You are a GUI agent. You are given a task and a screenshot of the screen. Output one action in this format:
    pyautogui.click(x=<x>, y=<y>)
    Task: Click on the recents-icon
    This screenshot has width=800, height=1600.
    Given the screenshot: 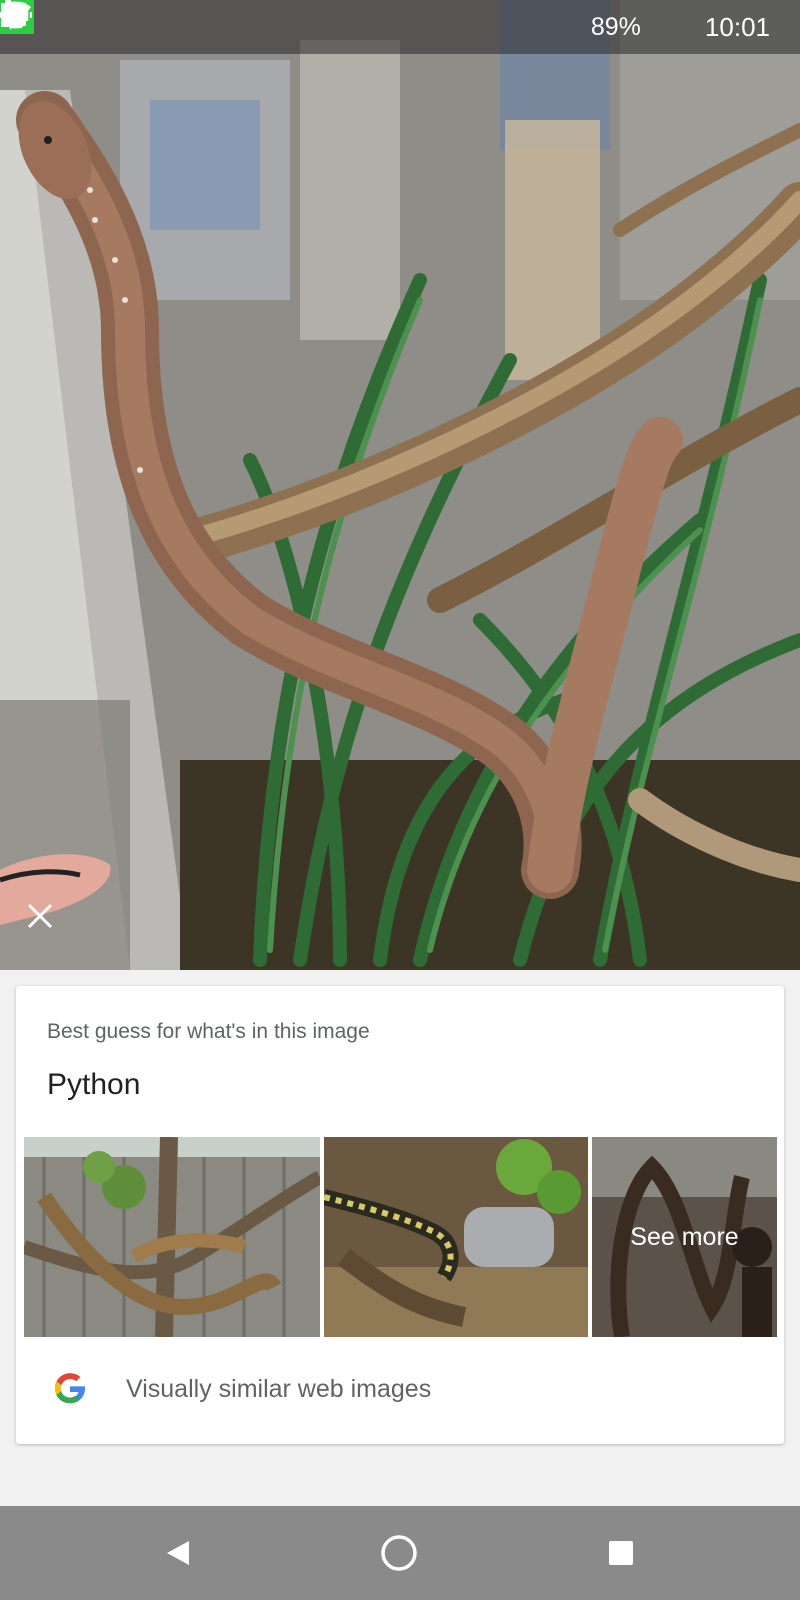 What is the action you would take?
    pyautogui.click(x=621, y=1553)
    